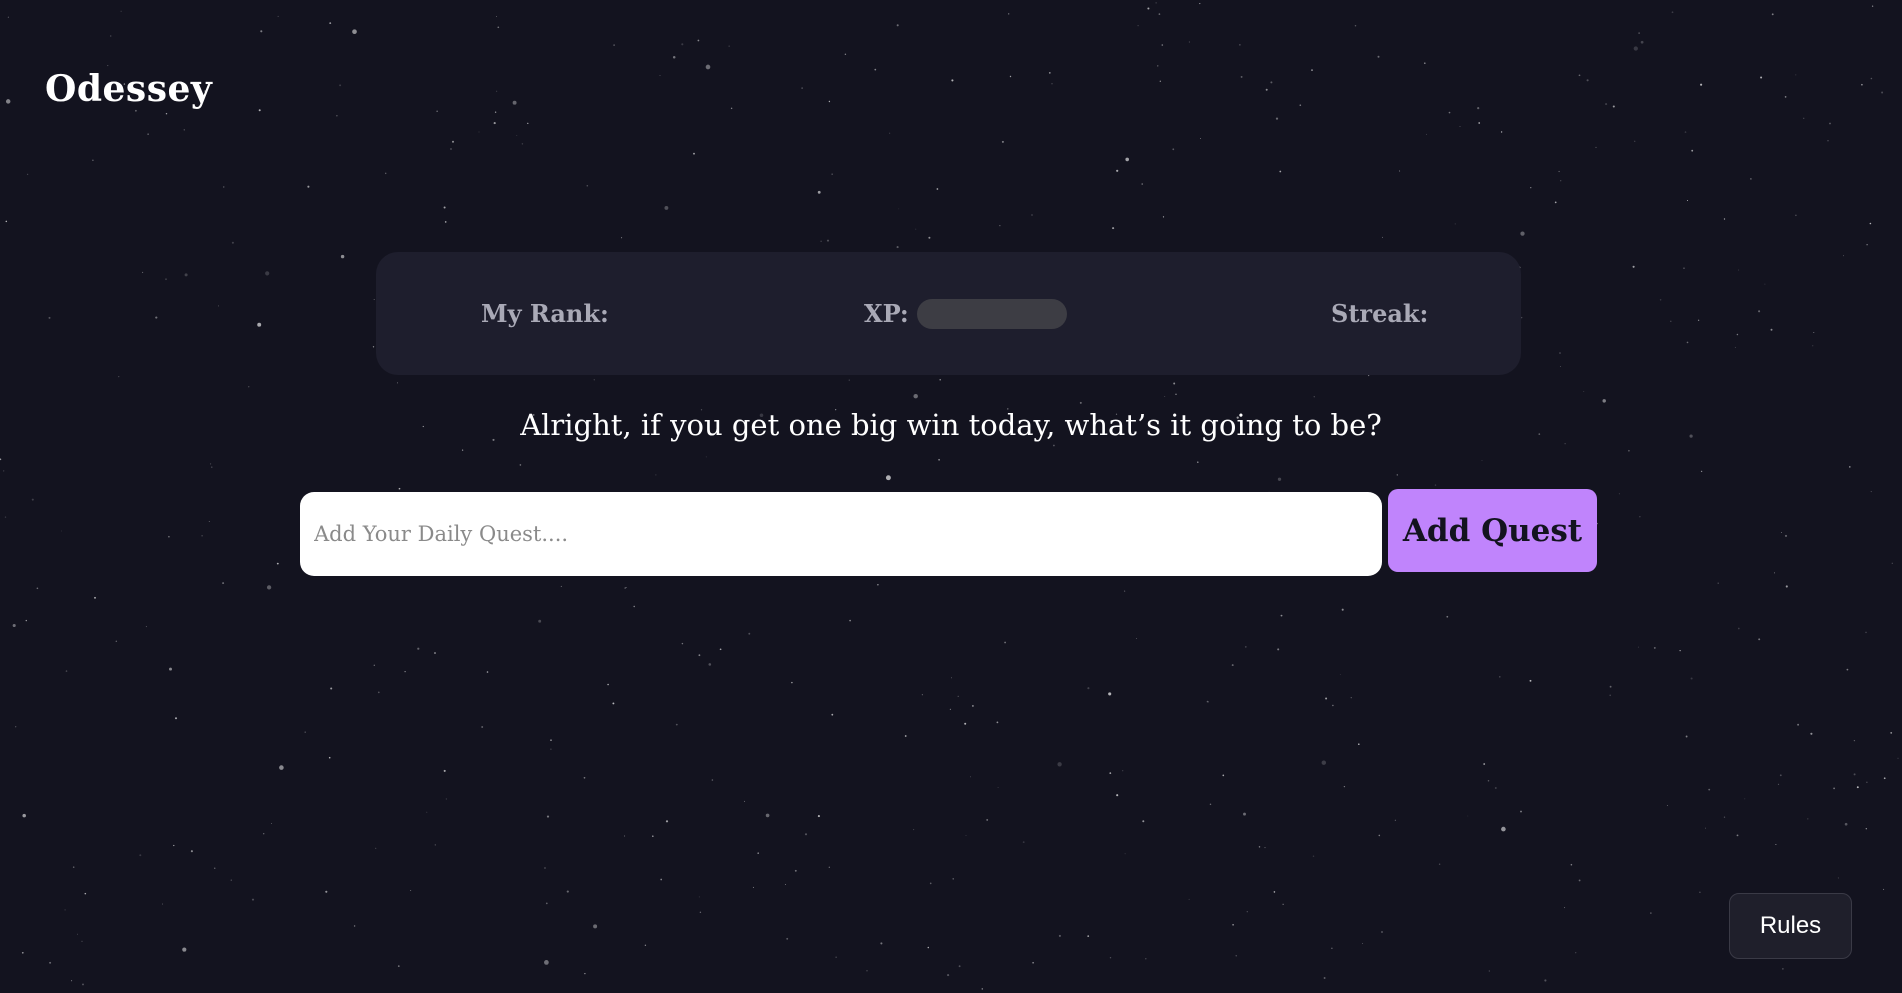 The width and height of the screenshot is (1902, 993). I want to click on stats-card: My Rank: XP: Streak:, so click(948, 313).